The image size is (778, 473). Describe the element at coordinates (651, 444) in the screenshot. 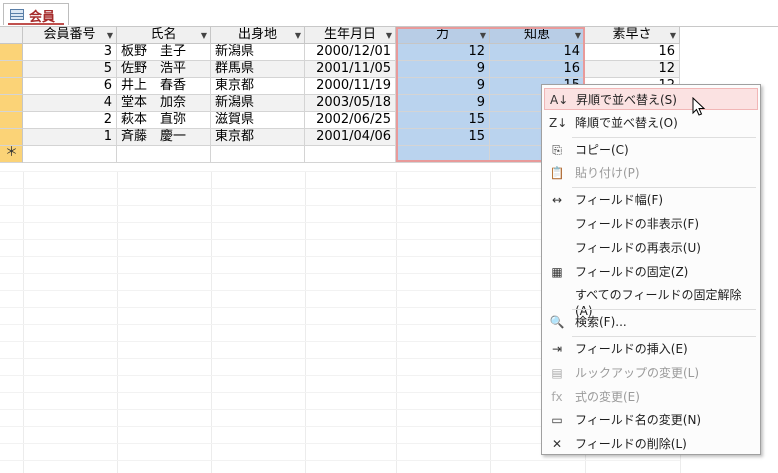

I see `menu-item: ✕ フィールドの削除(L)` at that location.